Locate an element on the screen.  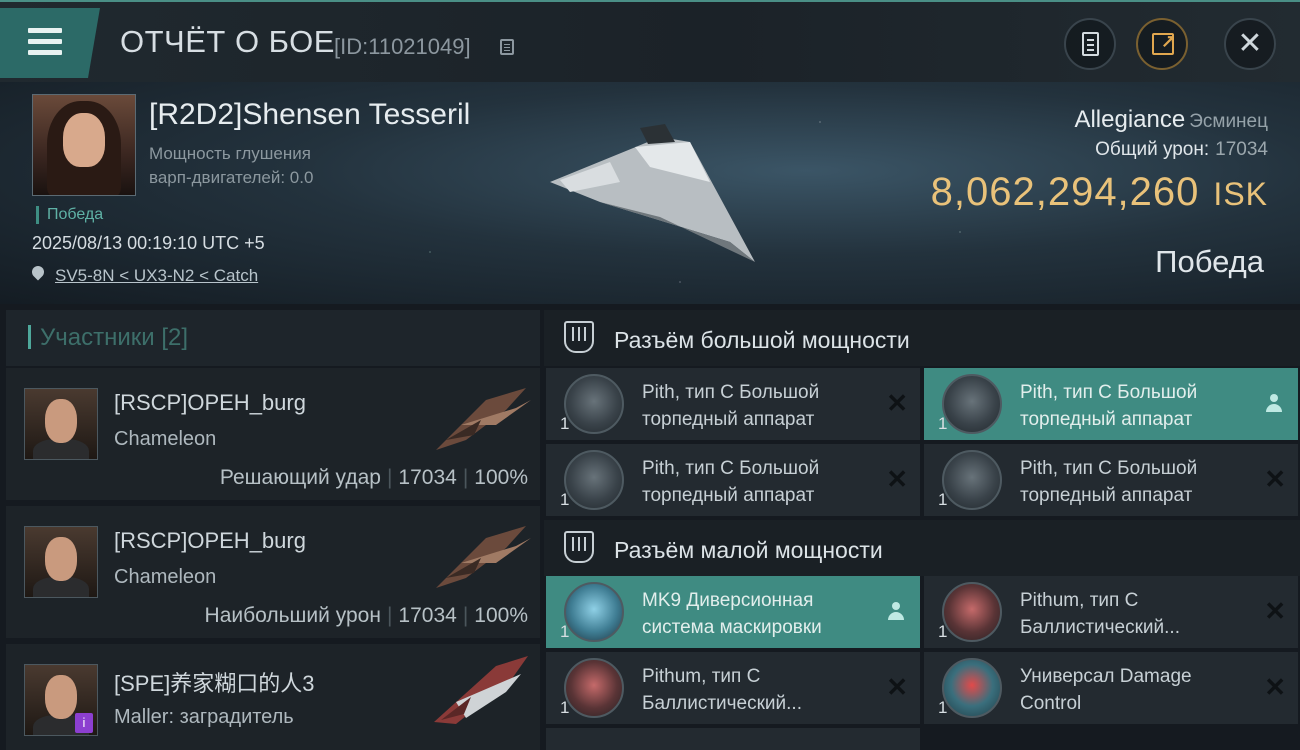
section-accent-bar is located at coordinates (29, 337).